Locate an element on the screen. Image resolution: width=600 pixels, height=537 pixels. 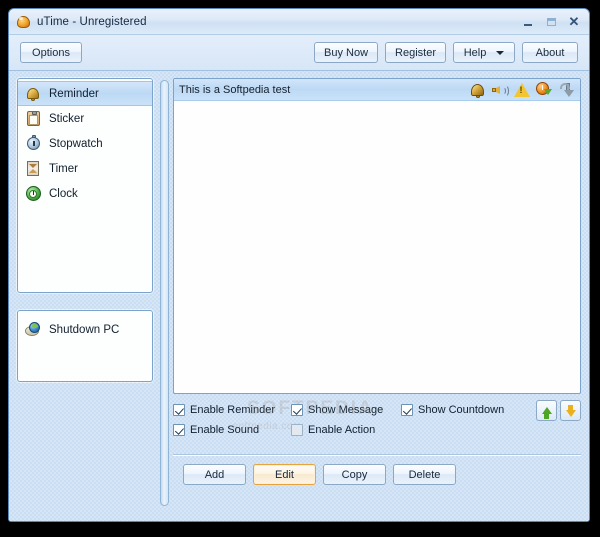
register-button: Register is located at coordinates (415, 52).